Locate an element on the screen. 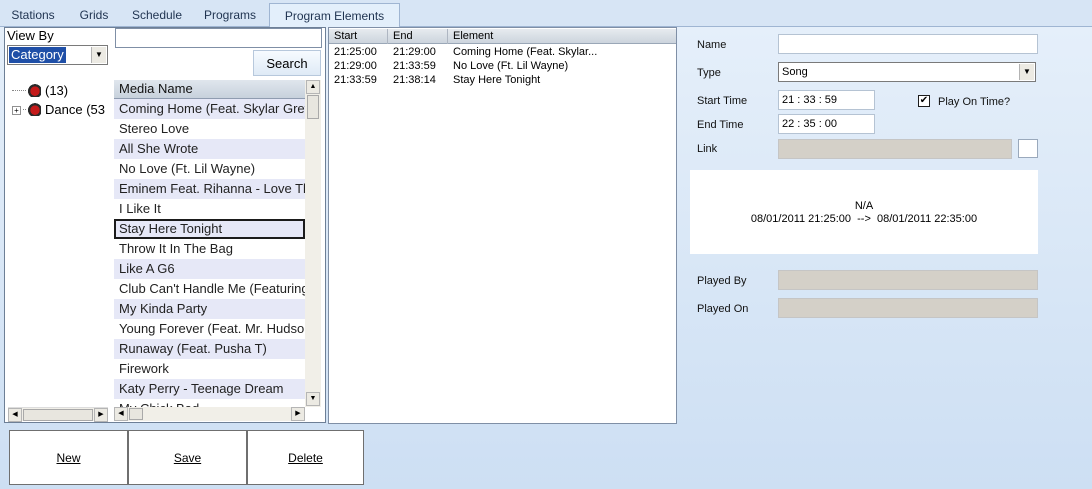  tree-horizontal-scrollbar: ◀ ▶ is located at coordinates (58, 414).